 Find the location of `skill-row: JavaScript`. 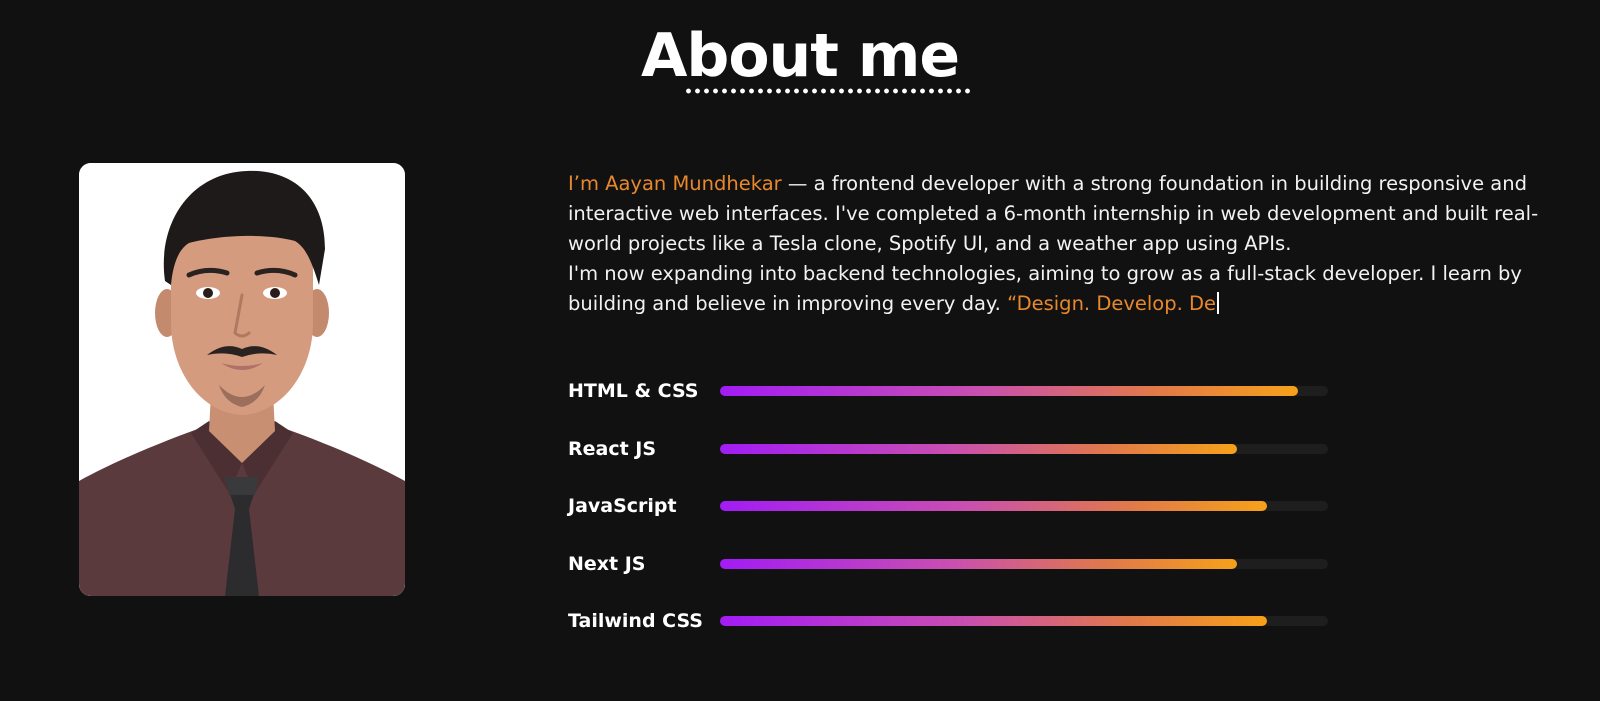

skill-row: JavaScript is located at coordinates (948, 518).